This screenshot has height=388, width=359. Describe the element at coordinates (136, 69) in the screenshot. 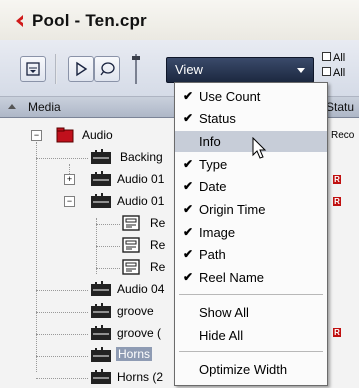

I see `volume-slider` at that location.